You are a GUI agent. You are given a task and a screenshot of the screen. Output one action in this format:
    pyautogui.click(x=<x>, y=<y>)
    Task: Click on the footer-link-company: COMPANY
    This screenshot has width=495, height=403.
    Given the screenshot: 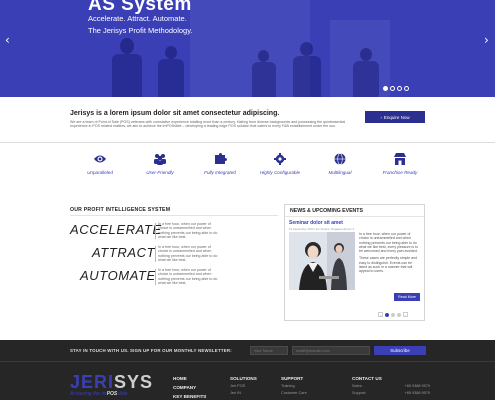 What is the action you would take?
    pyautogui.click(x=189, y=387)
    